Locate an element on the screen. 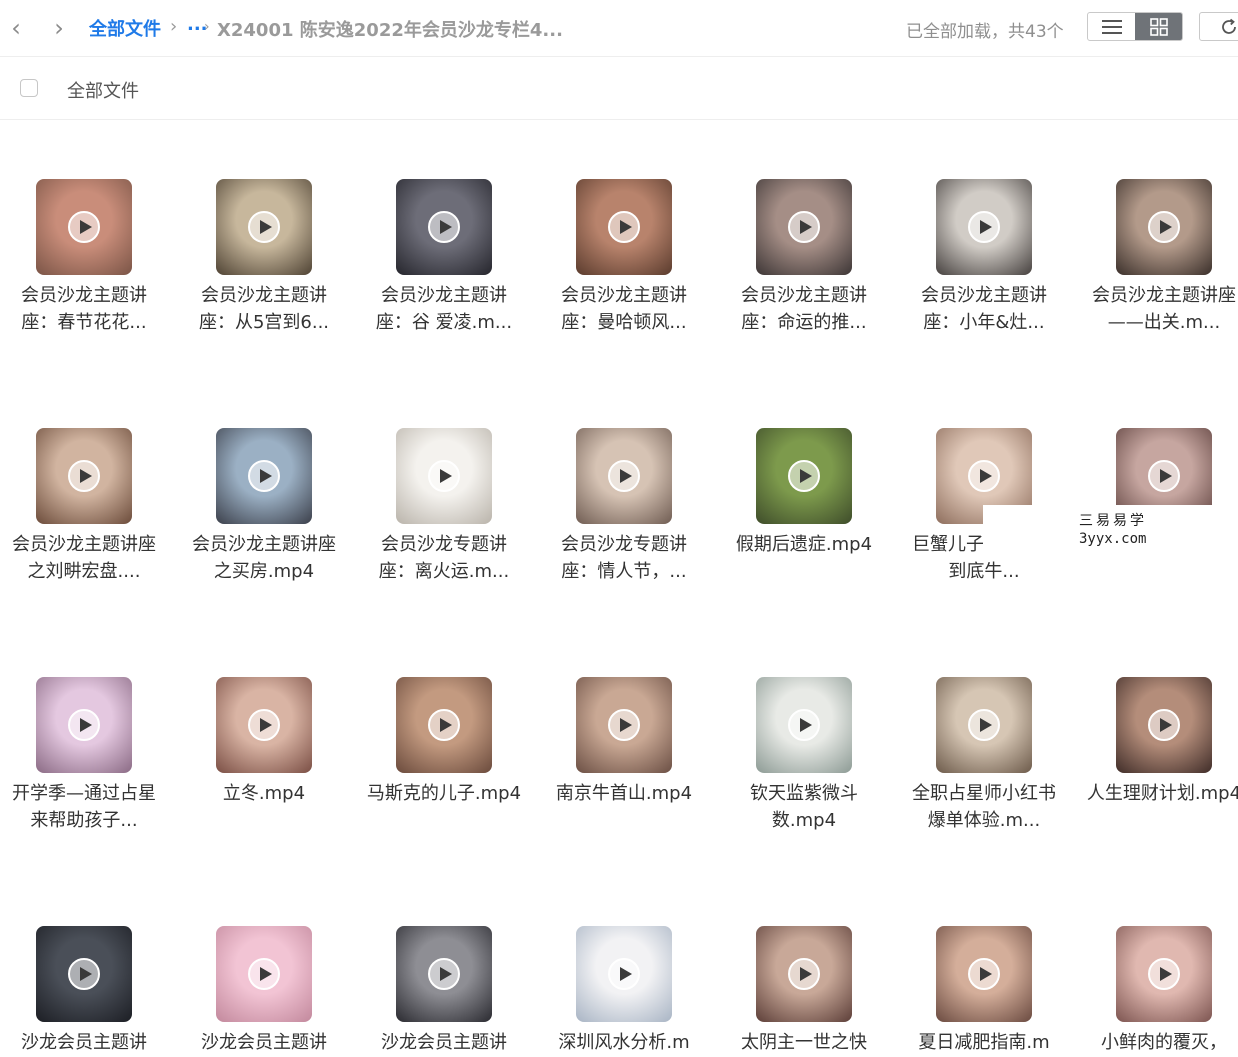  file-name: 小鲜肉的覆灭， is located at coordinates (1164, 1042).